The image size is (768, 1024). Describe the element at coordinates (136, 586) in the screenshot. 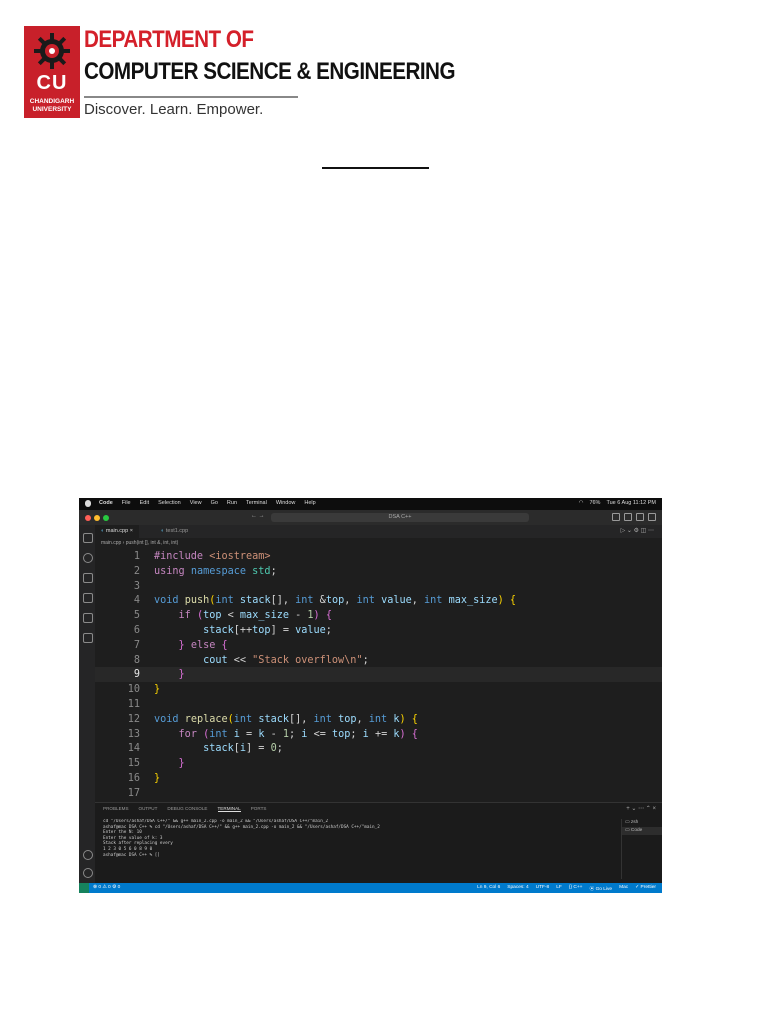

I see `line-number: 3` at that location.